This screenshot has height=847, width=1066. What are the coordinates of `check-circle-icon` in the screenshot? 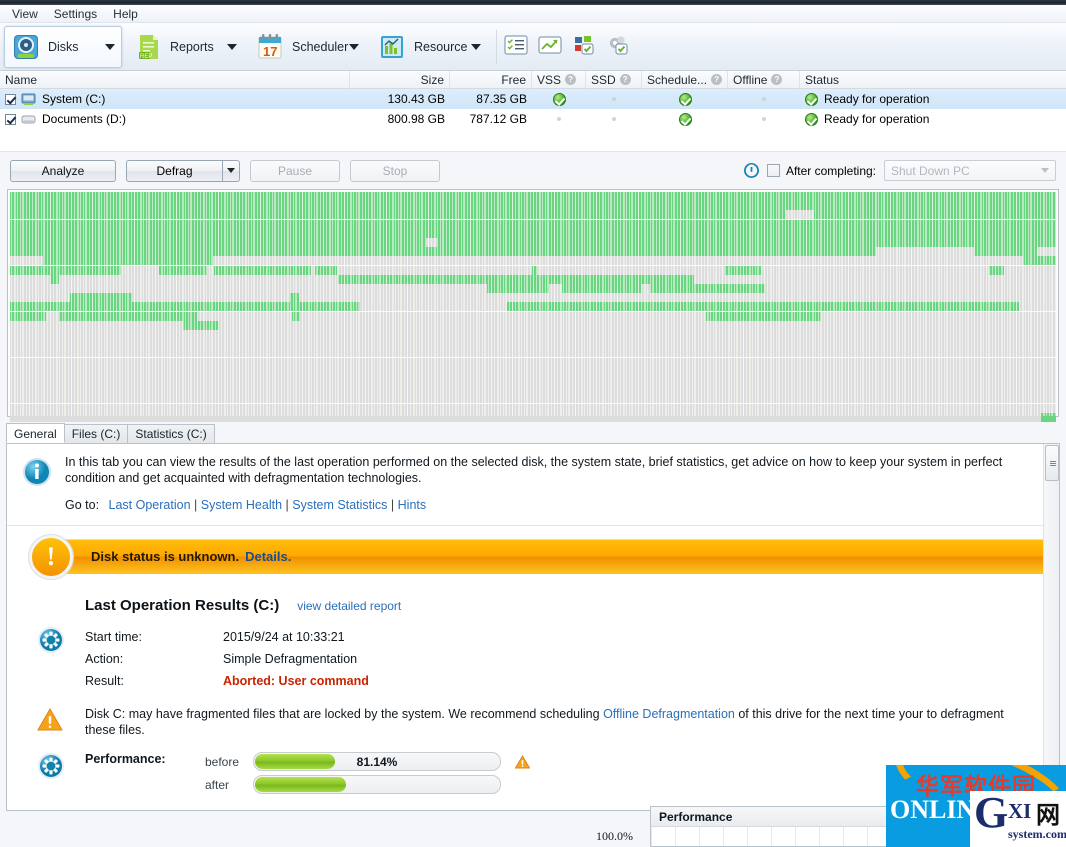 It's located at (559, 99).